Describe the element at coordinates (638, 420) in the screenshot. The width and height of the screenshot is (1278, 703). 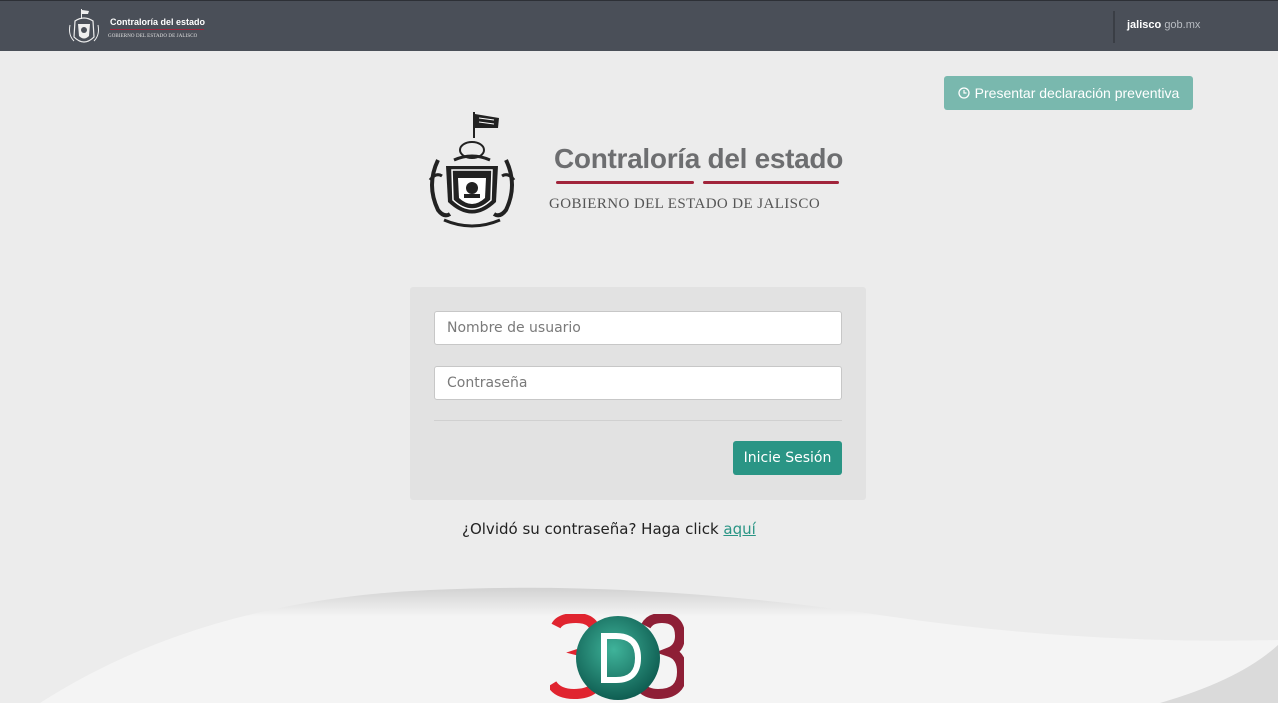
I see `login-divider` at that location.